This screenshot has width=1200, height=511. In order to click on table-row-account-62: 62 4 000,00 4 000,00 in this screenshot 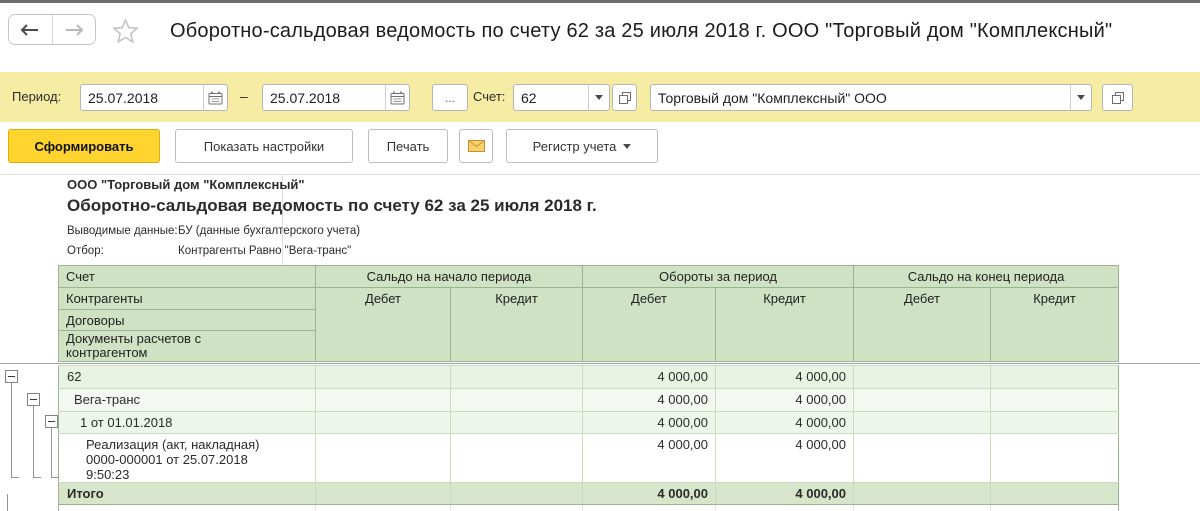, I will do `click(588, 377)`.